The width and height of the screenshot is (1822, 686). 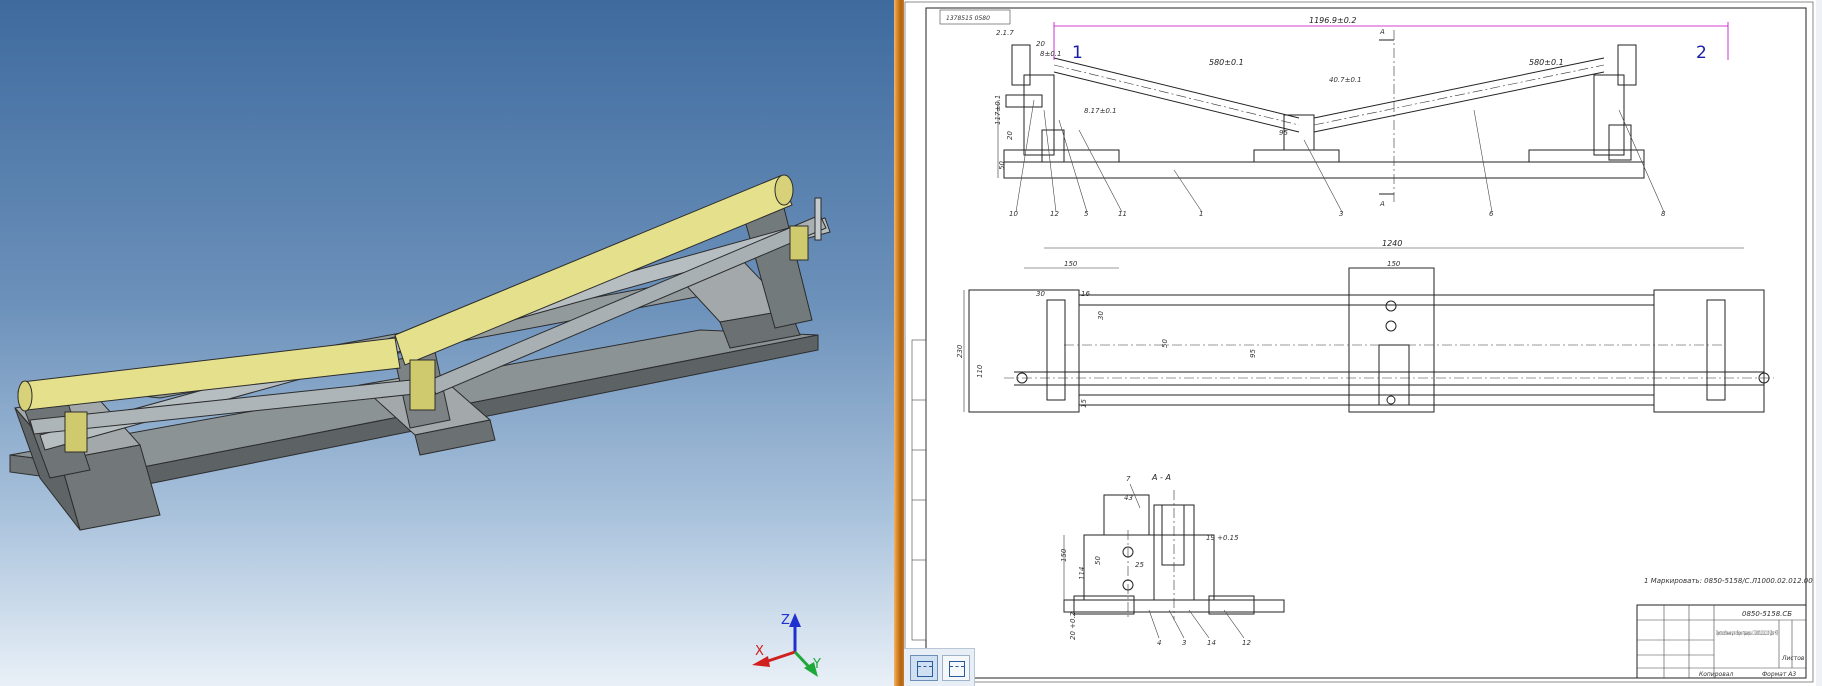 What do you see at coordinates (1716, 674) in the screenshot?
I see `title-copy: Копировал` at bounding box center [1716, 674].